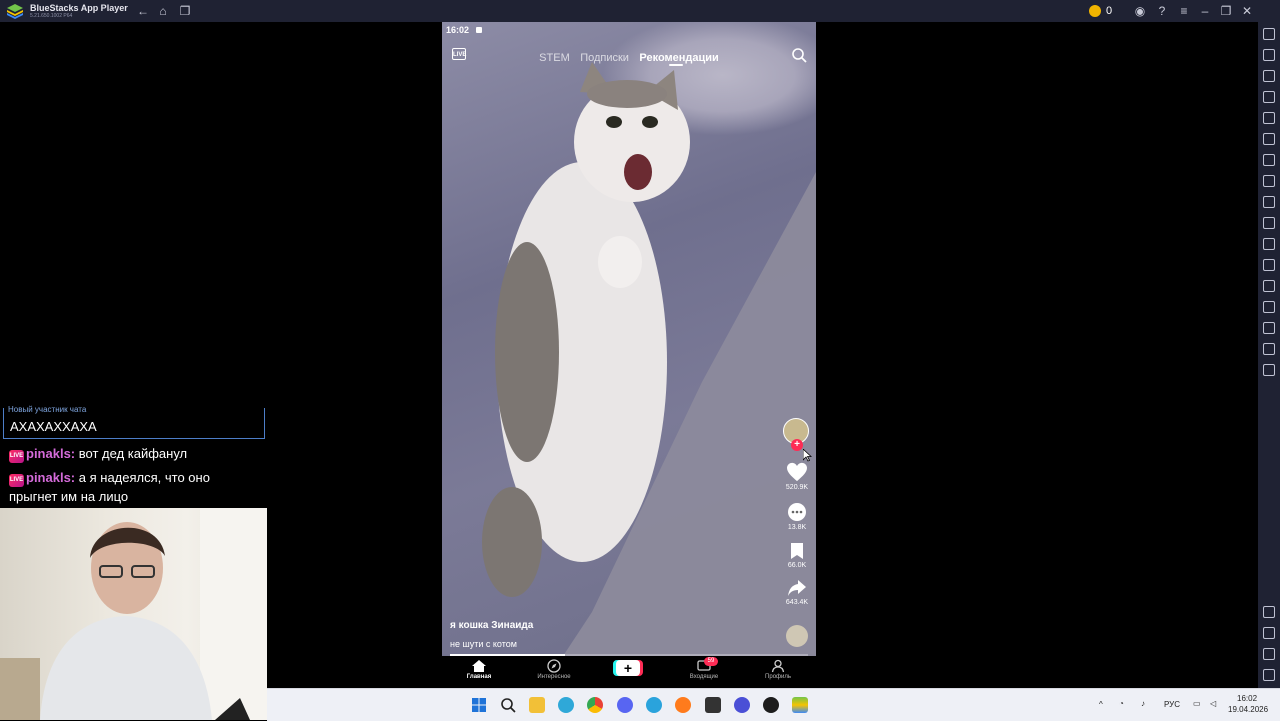 Image resolution: width=1280 pixels, height=721 pixels. I want to click on nav-home: Главная, so click(479, 668).